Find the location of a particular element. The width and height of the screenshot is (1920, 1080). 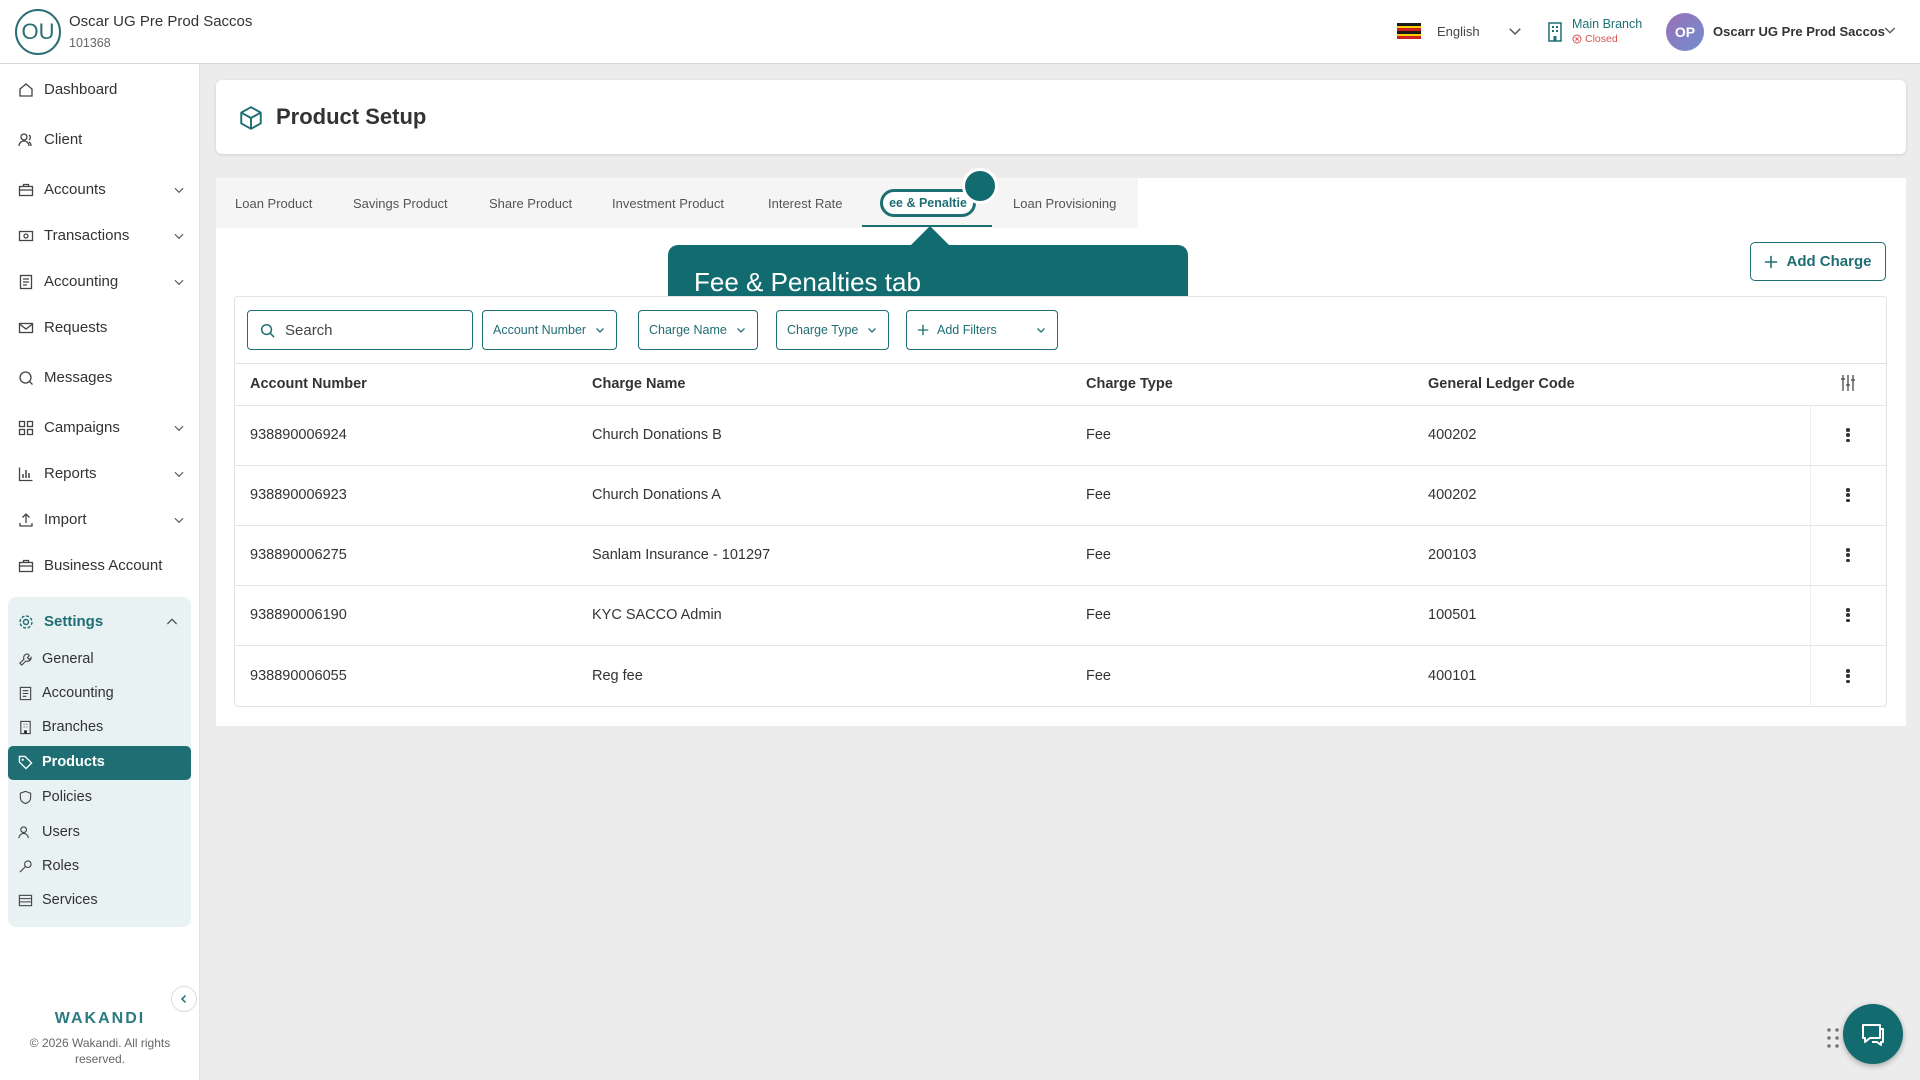

settings-item-branches: Branches is located at coordinates (60, 727).